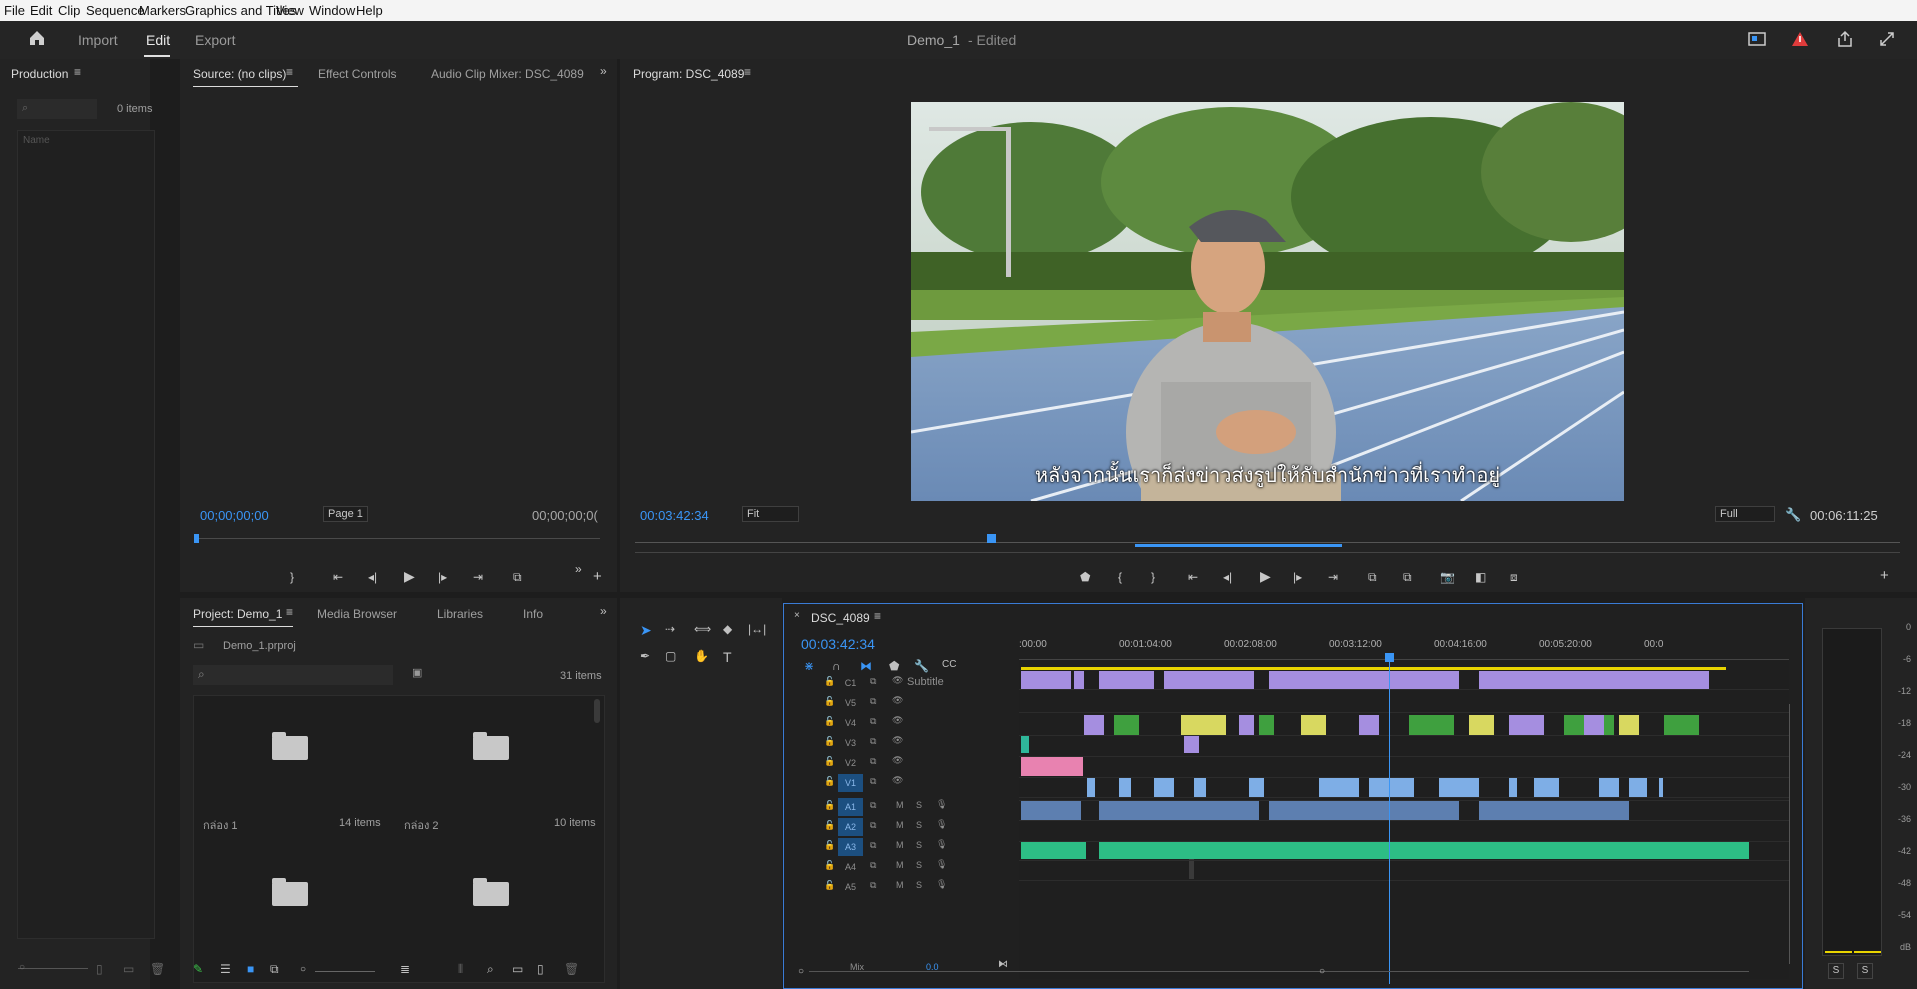  I want to click on menu-clip: Clip, so click(69, 10).